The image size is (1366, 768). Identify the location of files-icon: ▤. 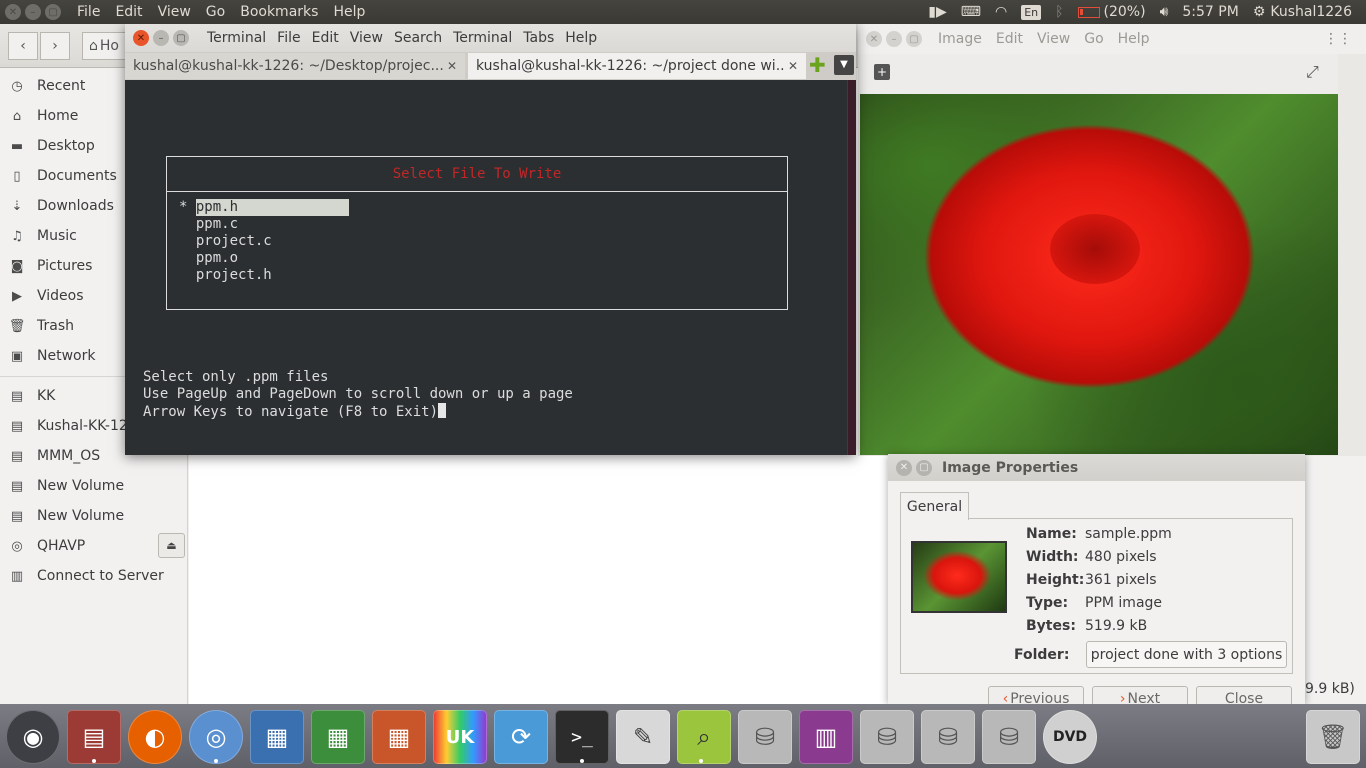
(94, 737).